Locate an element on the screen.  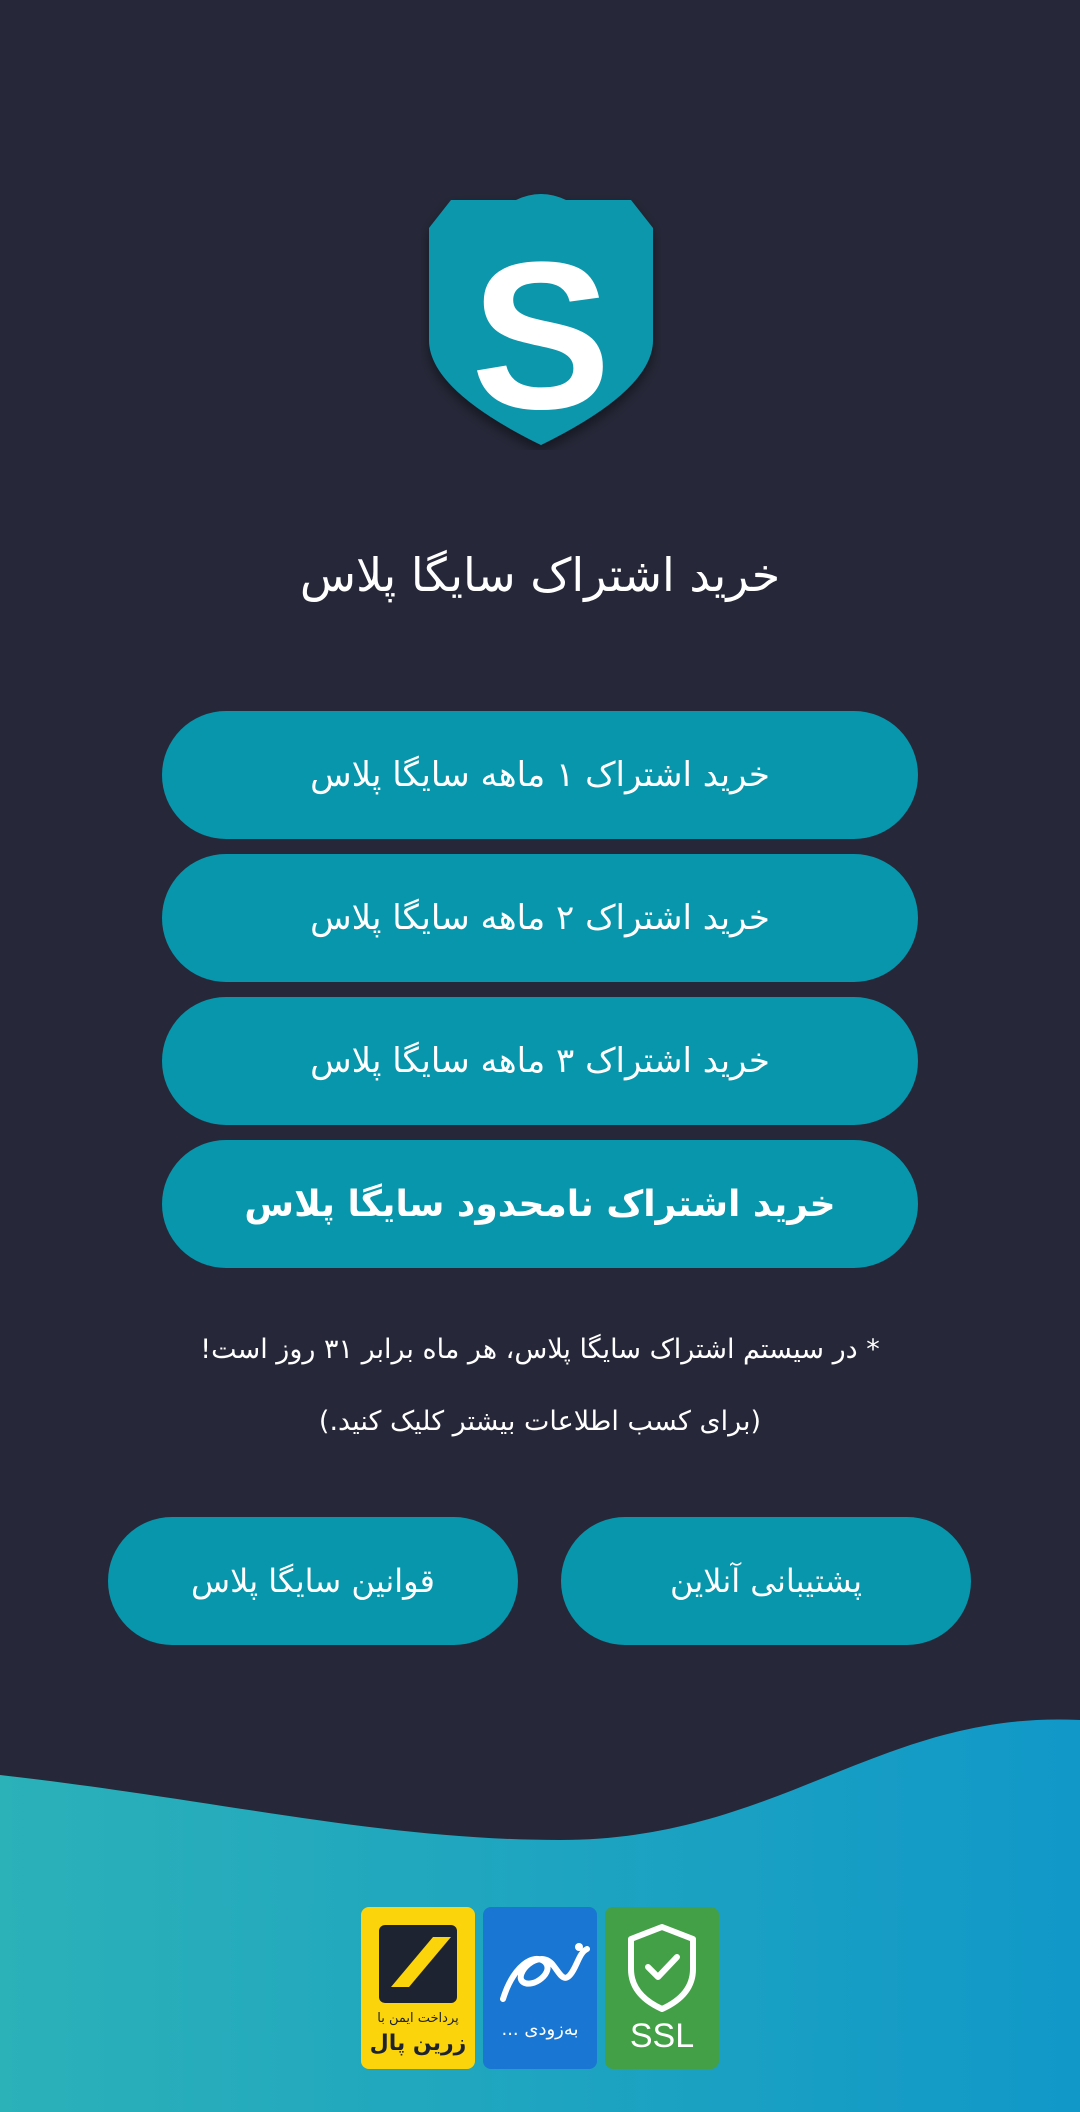
more-info-link: (برای کسب اطلاعات بیشتر کلیک کنید.) is located at coordinates (540, 1421).